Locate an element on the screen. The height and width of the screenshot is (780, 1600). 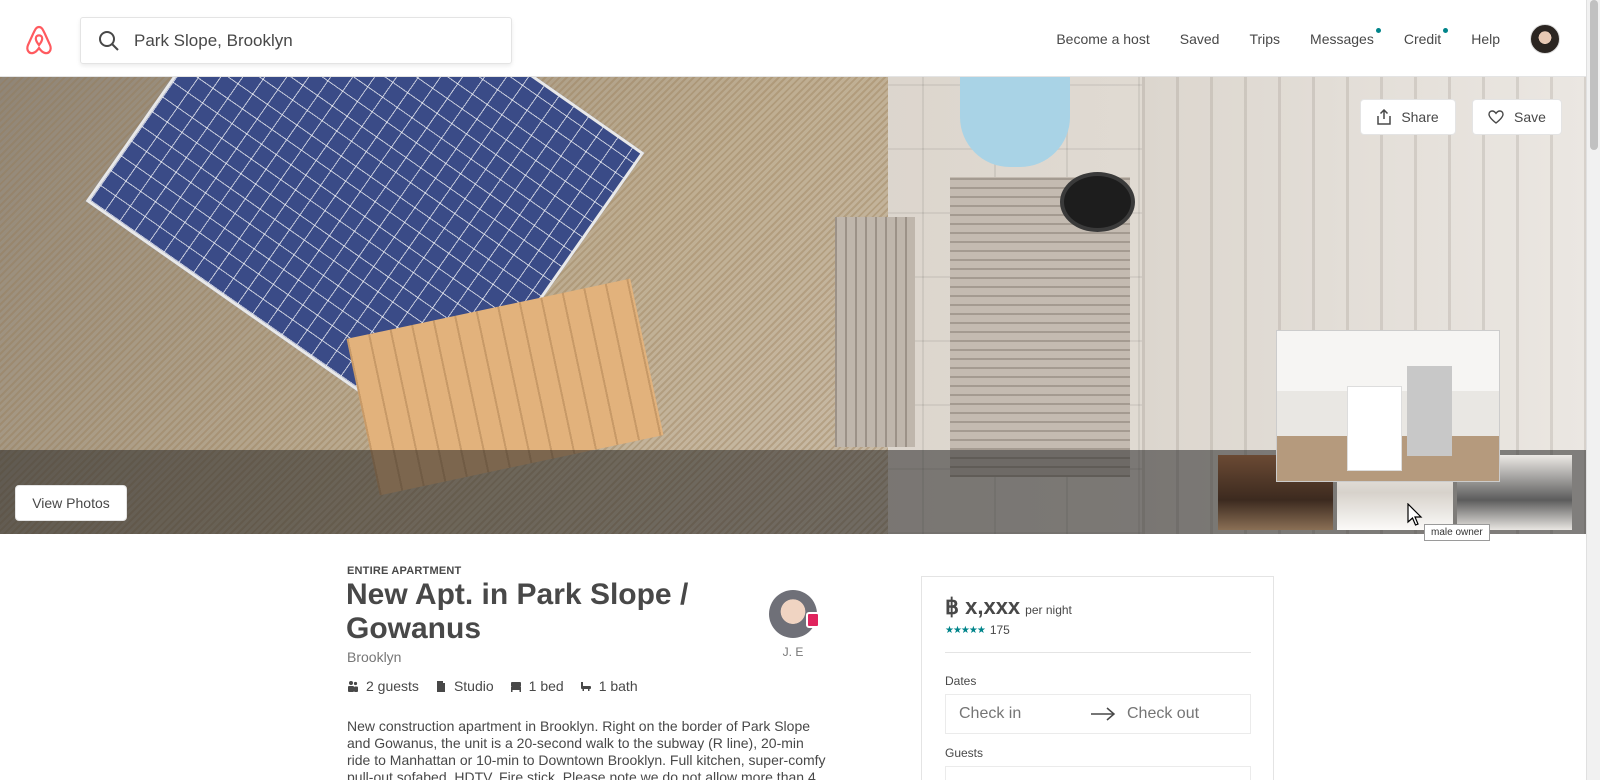
amenity-room-label: Studio is located at coordinates (473, 686).